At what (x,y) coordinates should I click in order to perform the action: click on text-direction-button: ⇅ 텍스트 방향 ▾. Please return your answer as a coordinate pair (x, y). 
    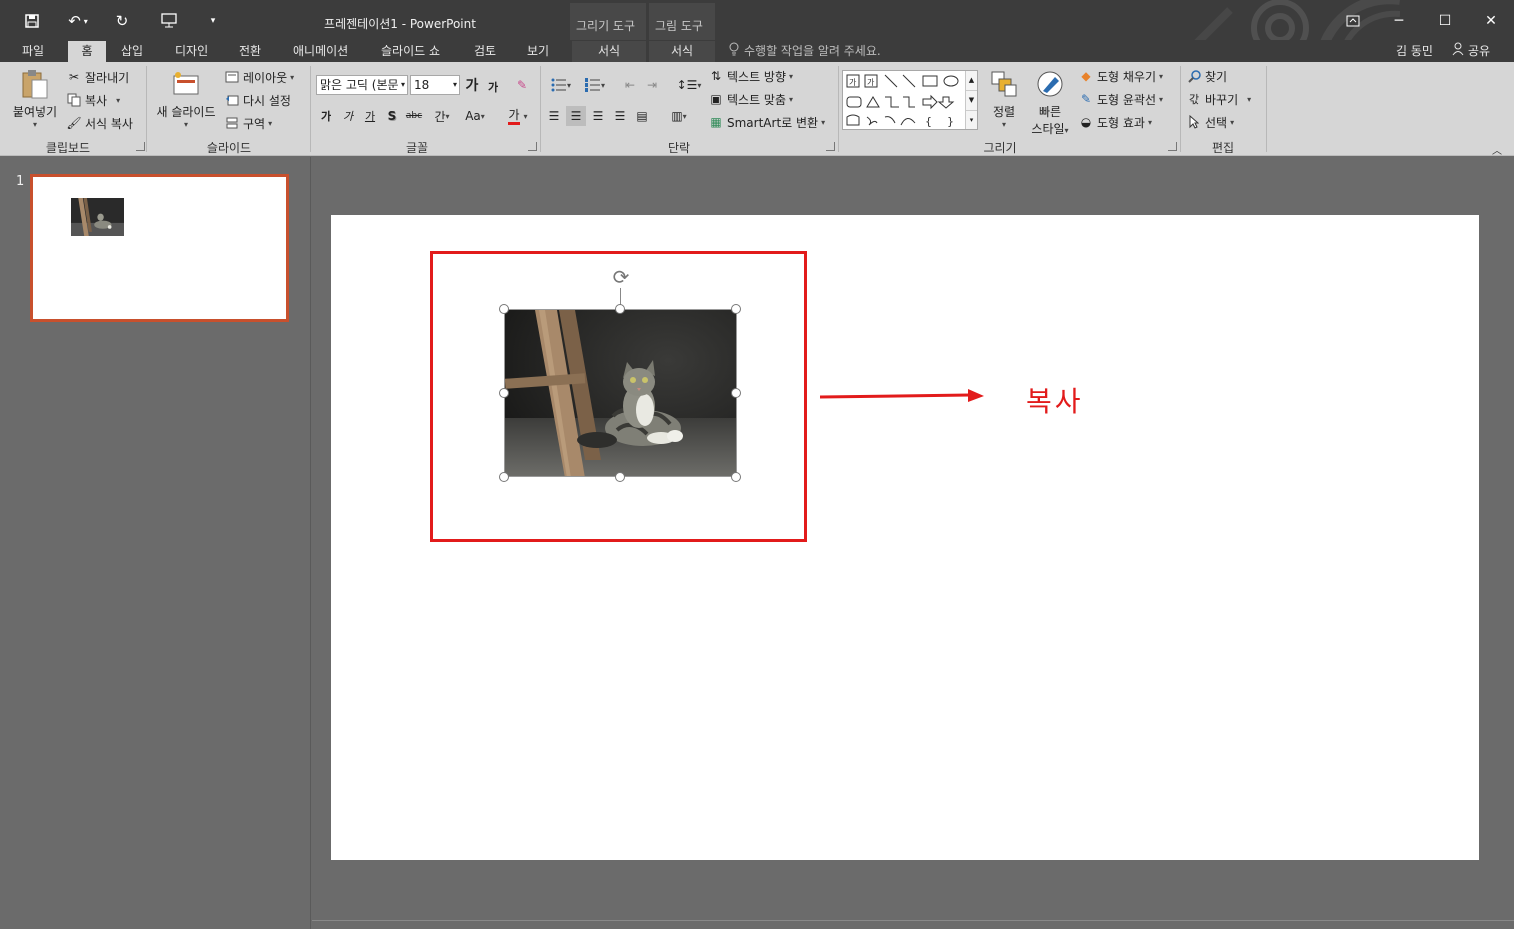
    Looking at the image, I should click on (750, 76).